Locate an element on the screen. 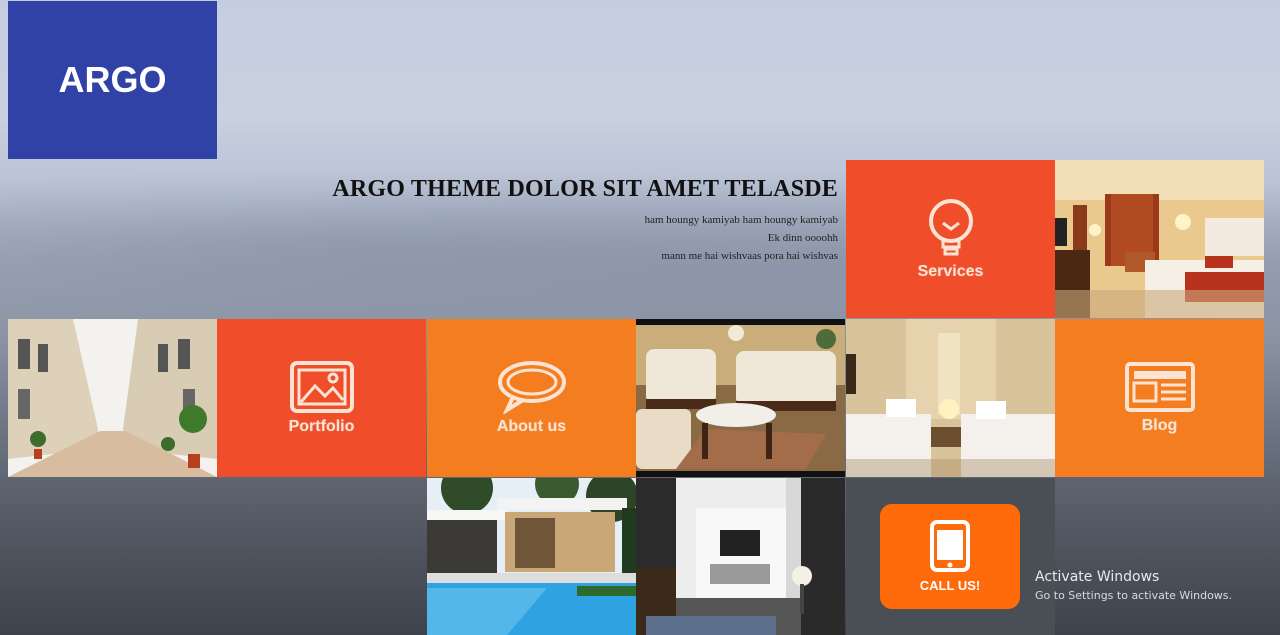  image-icon is located at coordinates (321, 387).